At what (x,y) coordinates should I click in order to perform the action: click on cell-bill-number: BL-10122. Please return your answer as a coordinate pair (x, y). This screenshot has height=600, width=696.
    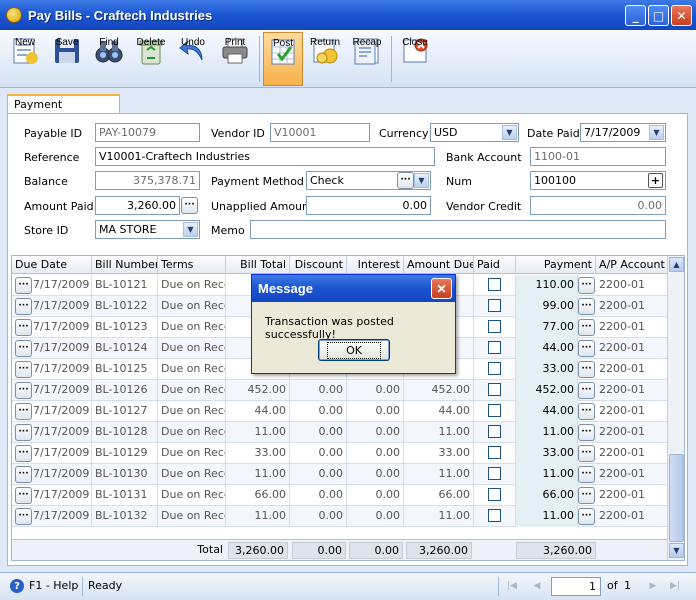
    Looking at the image, I should click on (125, 306).